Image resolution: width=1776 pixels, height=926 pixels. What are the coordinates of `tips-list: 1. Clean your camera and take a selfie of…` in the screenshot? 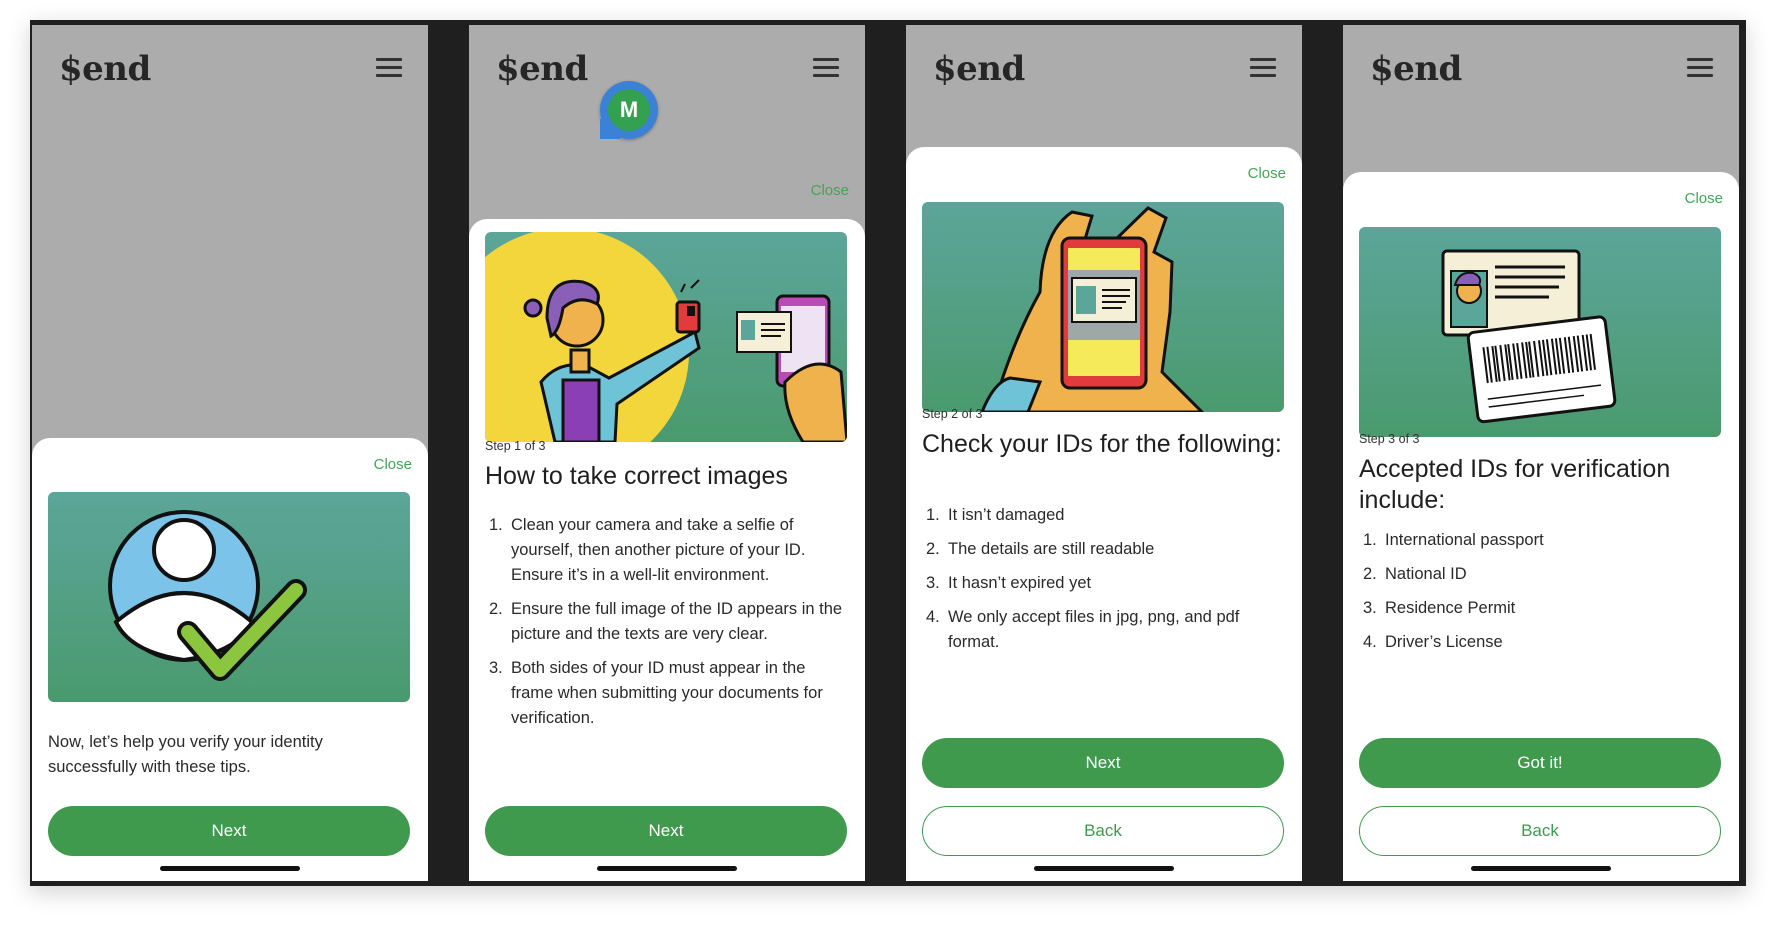 It's located at (666, 626).